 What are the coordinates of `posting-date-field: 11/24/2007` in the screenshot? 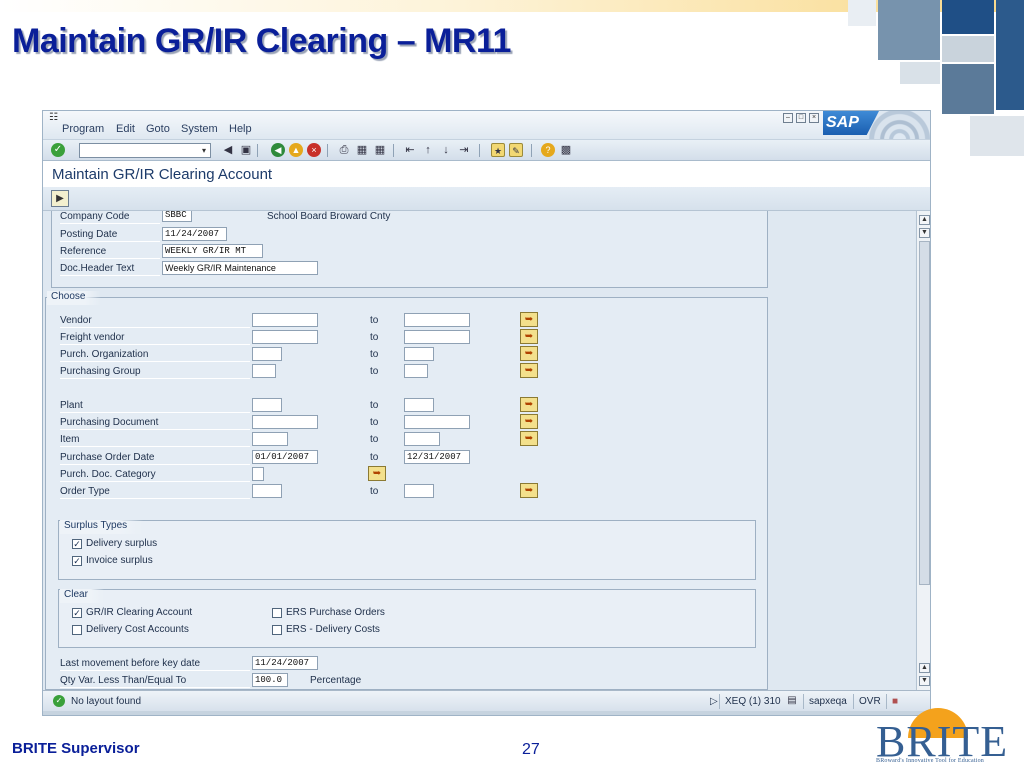 It's located at (194, 234).